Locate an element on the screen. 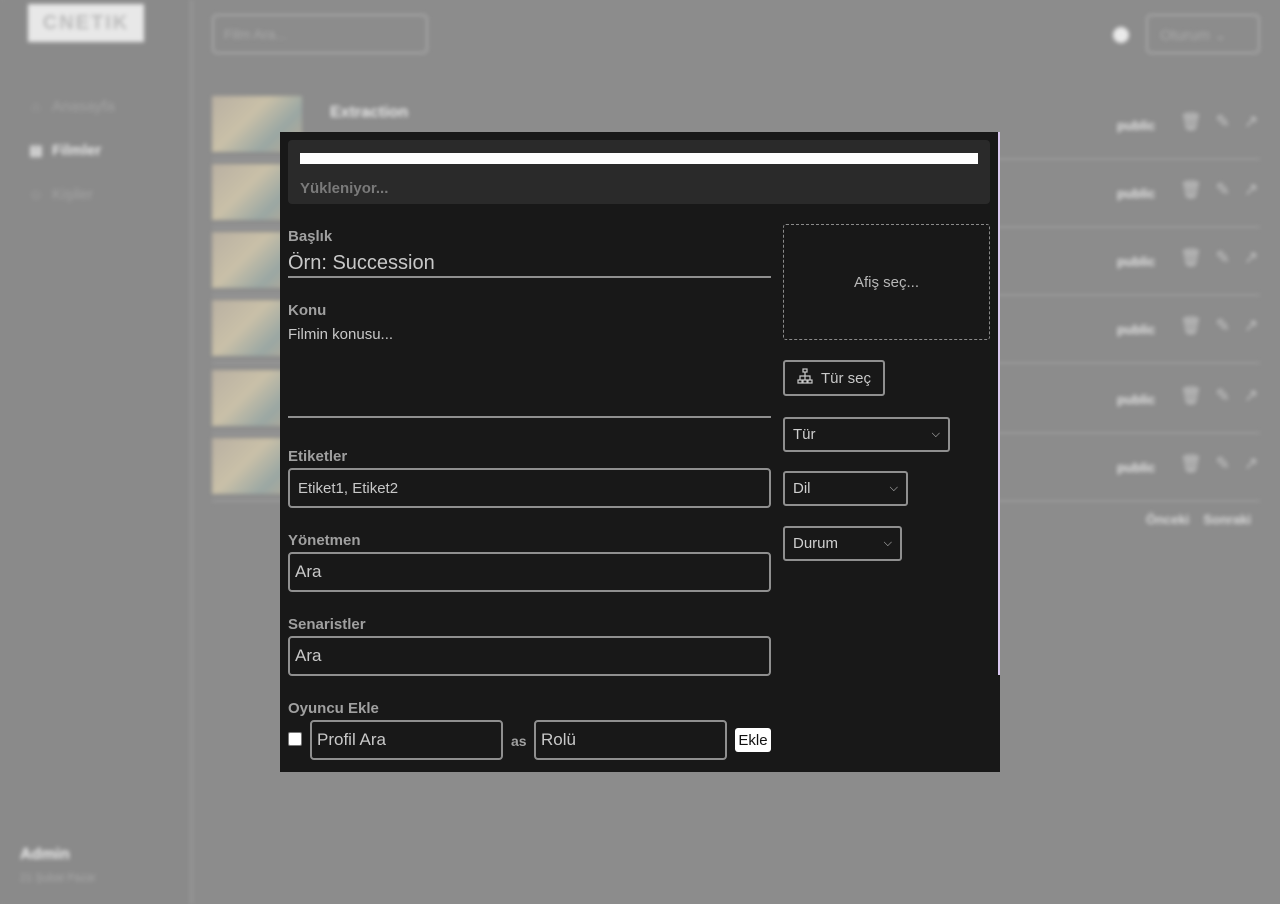 The height and width of the screenshot is (904, 1280). genre-select-value: Tür is located at coordinates (804, 434).